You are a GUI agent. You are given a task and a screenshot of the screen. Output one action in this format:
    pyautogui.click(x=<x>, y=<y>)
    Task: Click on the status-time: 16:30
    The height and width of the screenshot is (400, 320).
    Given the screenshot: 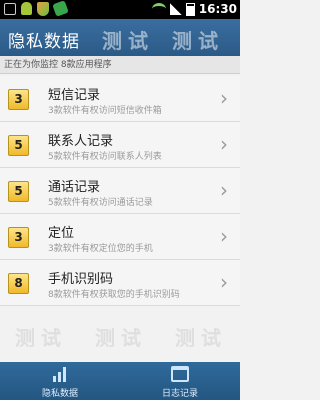 What is the action you would take?
    pyautogui.click(x=217, y=9)
    